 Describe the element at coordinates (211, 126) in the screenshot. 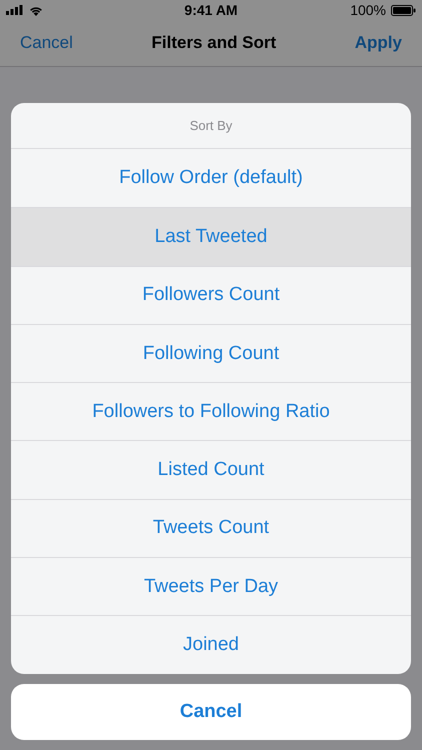

I see `sheet-title: Sort By` at that location.